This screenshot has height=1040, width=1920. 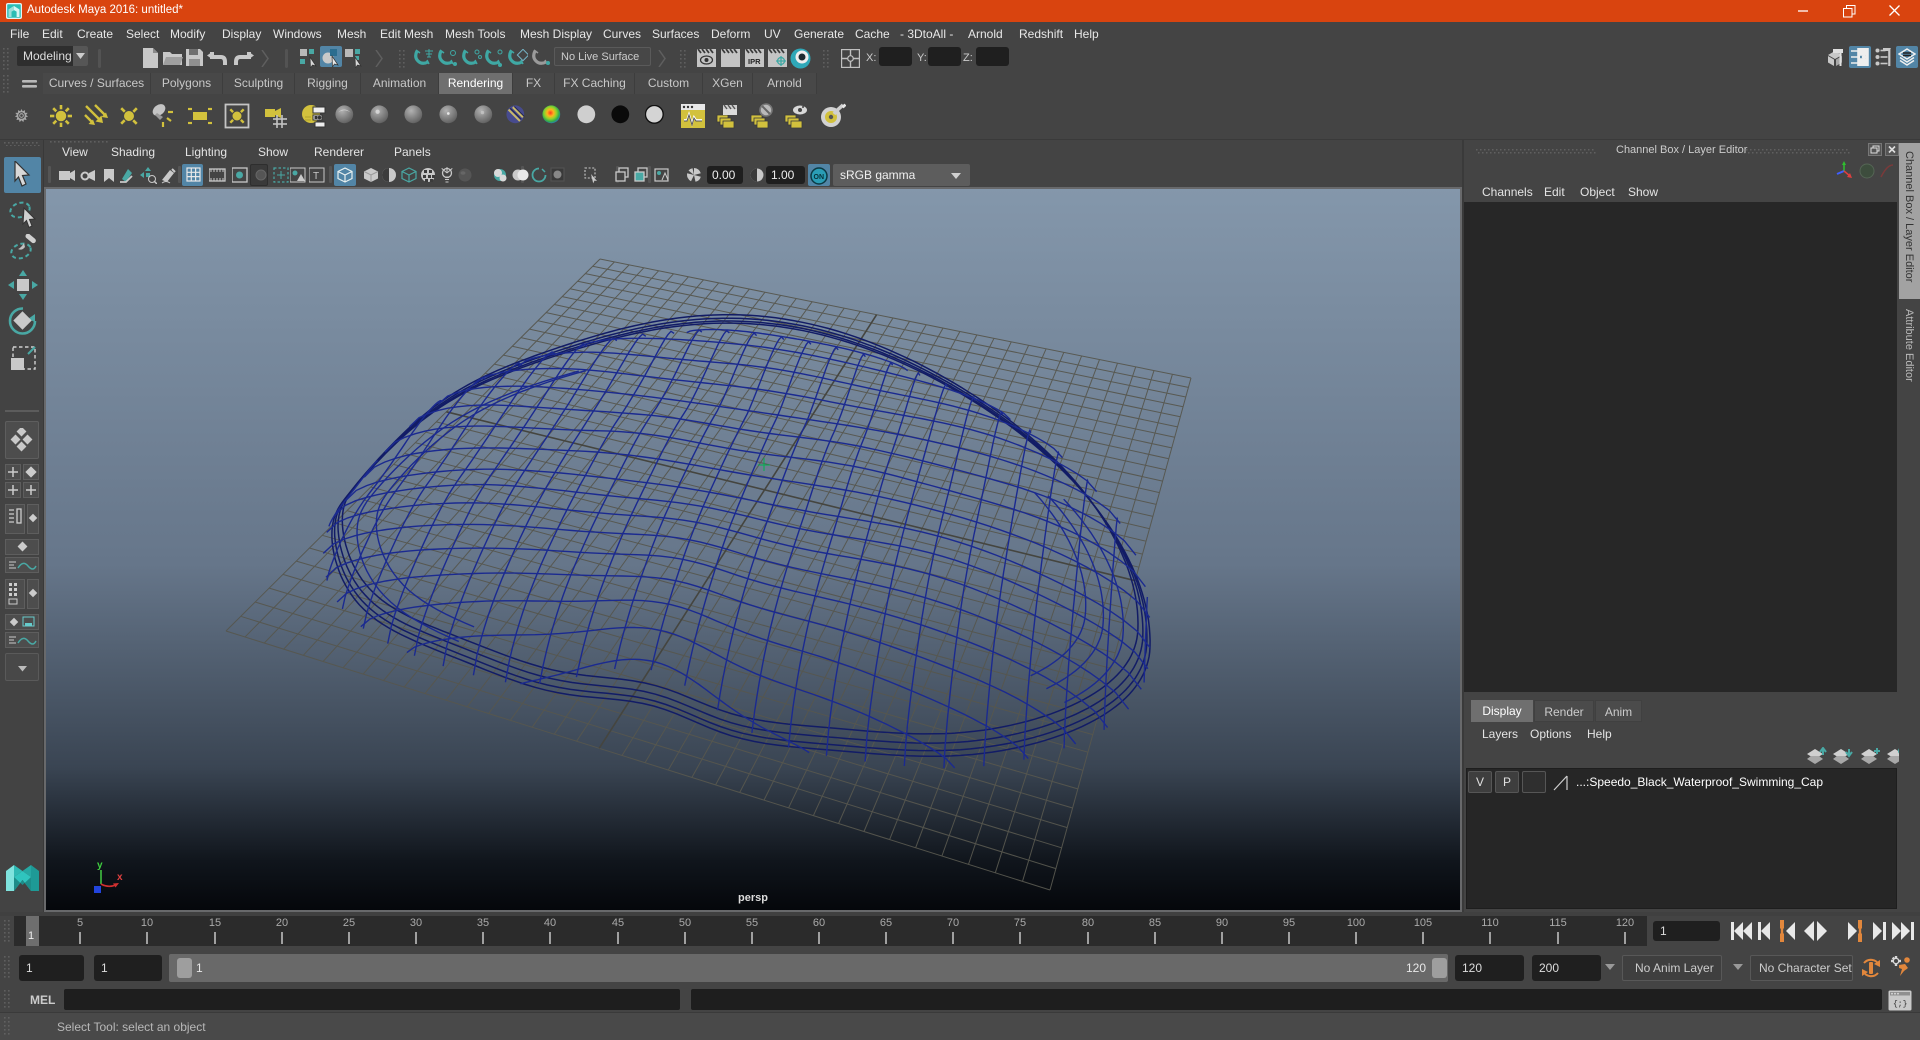 What do you see at coordinates (819, 177) in the screenshot?
I see `svg-text: ON` at bounding box center [819, 177].